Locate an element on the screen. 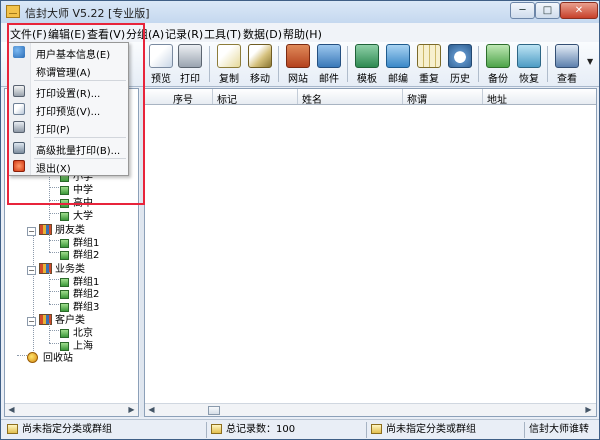  backup-button: 备份 is located at coordinates (498, 64).